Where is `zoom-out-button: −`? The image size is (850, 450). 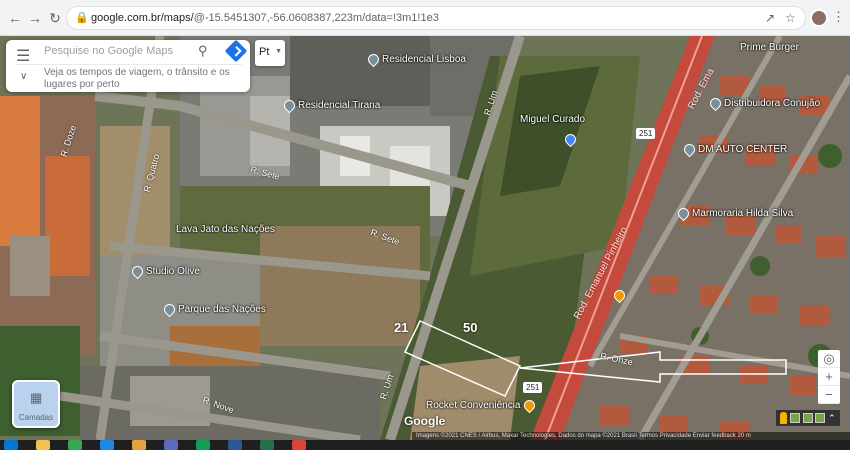 zoom-out-button: − is located at coordinates (829, 395).